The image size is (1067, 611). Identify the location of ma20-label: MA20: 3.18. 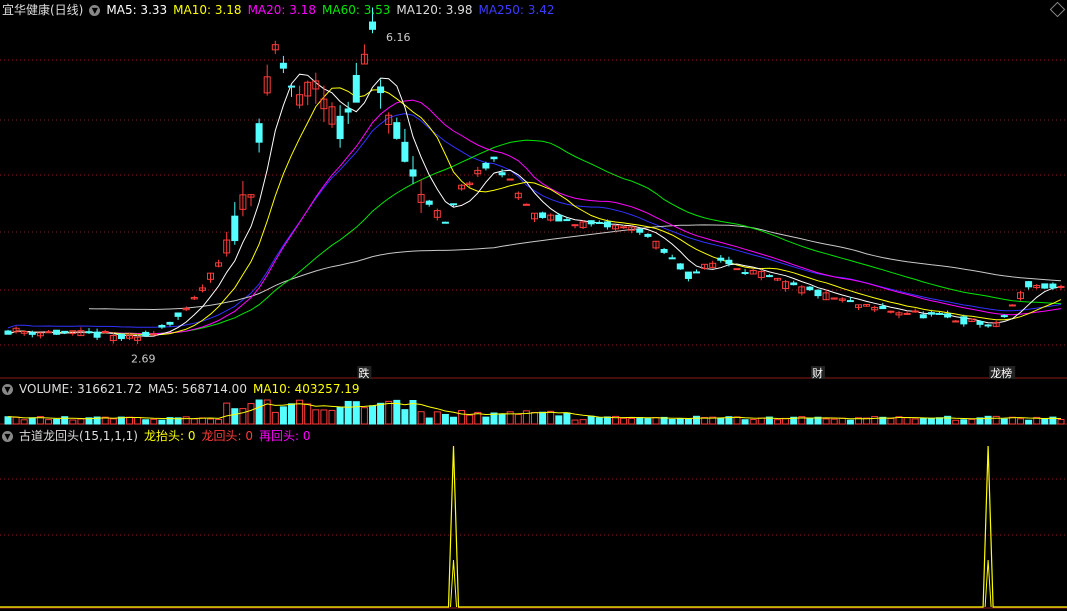
(281, 10).